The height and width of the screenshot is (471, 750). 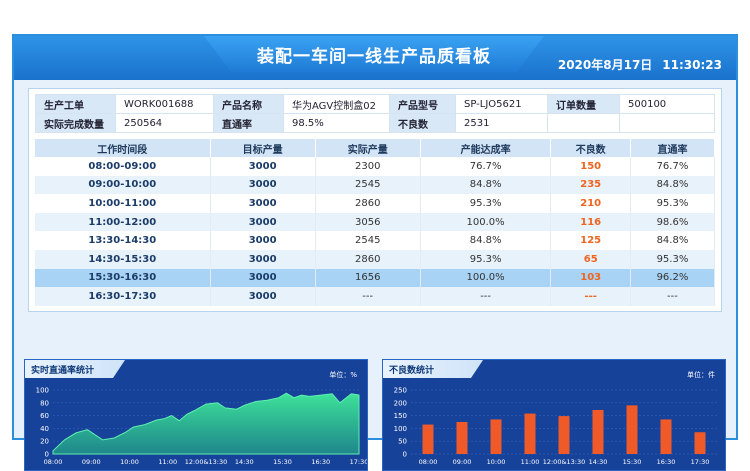 What do you see at coordinates (123, 166) in the screenshot?
I see `table-cell: 08:00-09:00` at bounding box center [123, 166].